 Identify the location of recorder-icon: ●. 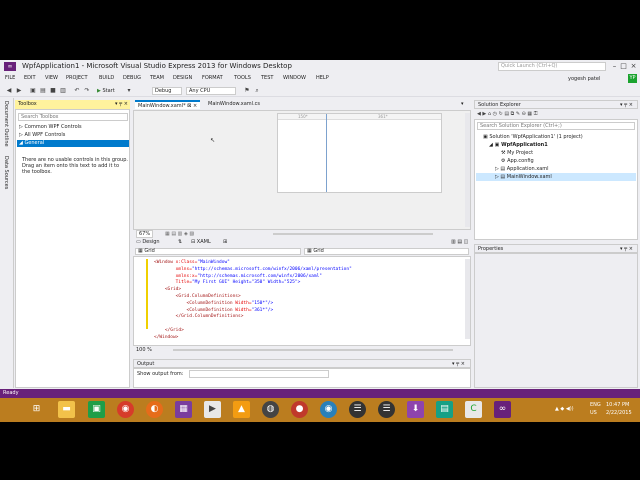
(299, 409).